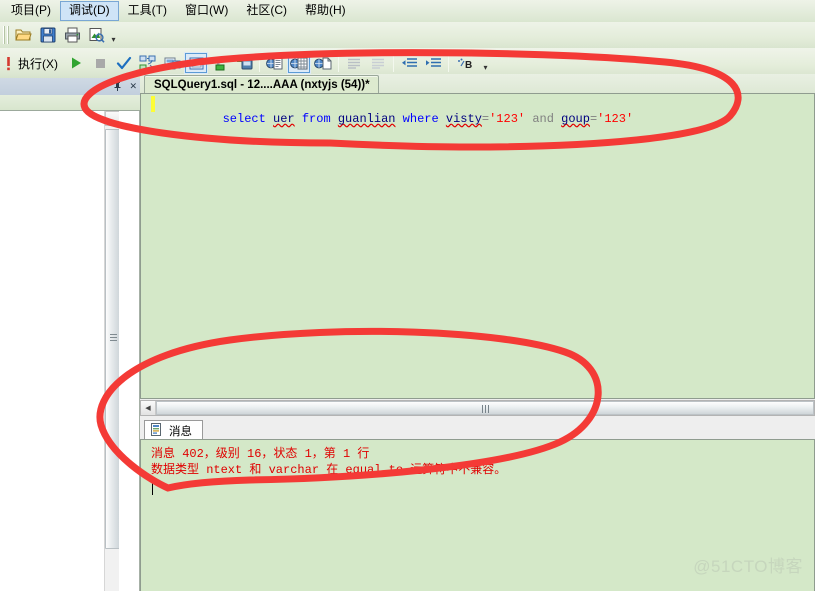  Describe the element at coordinates (102, 86) in the screenshot. I see `panel-dropdown-icon: ▼` at that location.